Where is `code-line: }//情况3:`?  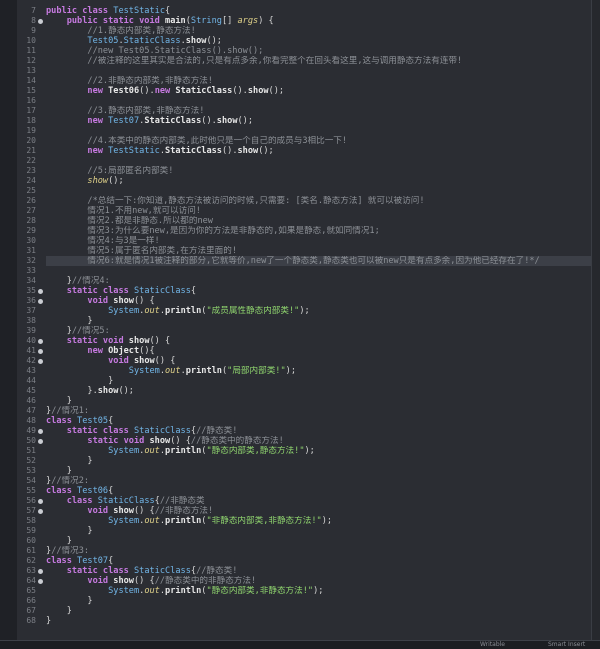
code-line: }//情况3: is located at coordinates (319, 551).